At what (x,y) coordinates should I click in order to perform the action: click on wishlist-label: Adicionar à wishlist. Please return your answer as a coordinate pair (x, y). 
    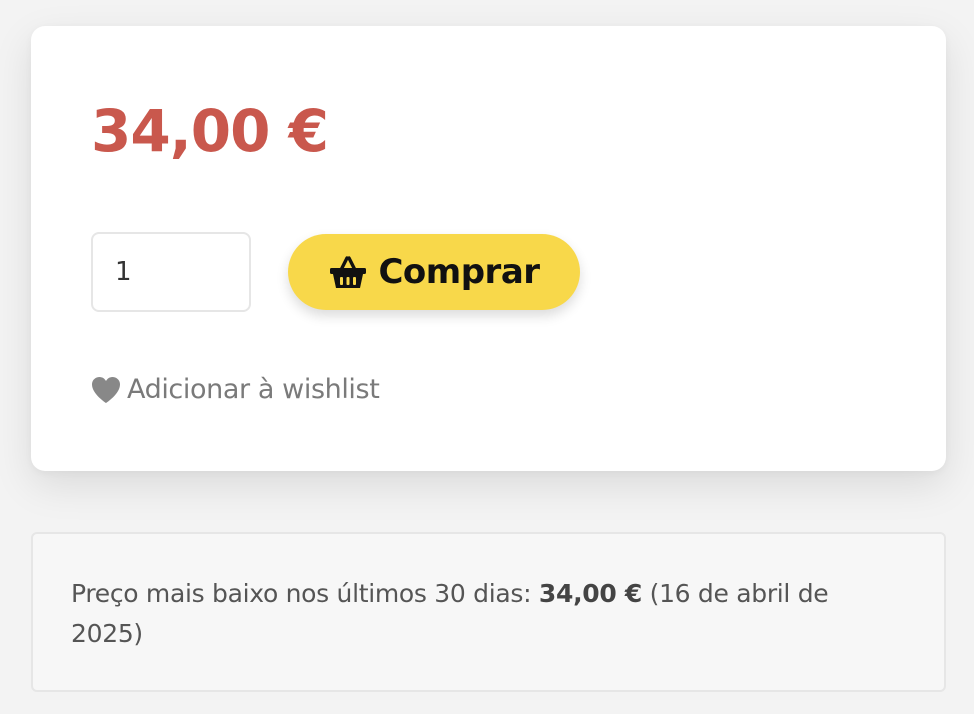
    Looking at the image, I should click on (253, 389).